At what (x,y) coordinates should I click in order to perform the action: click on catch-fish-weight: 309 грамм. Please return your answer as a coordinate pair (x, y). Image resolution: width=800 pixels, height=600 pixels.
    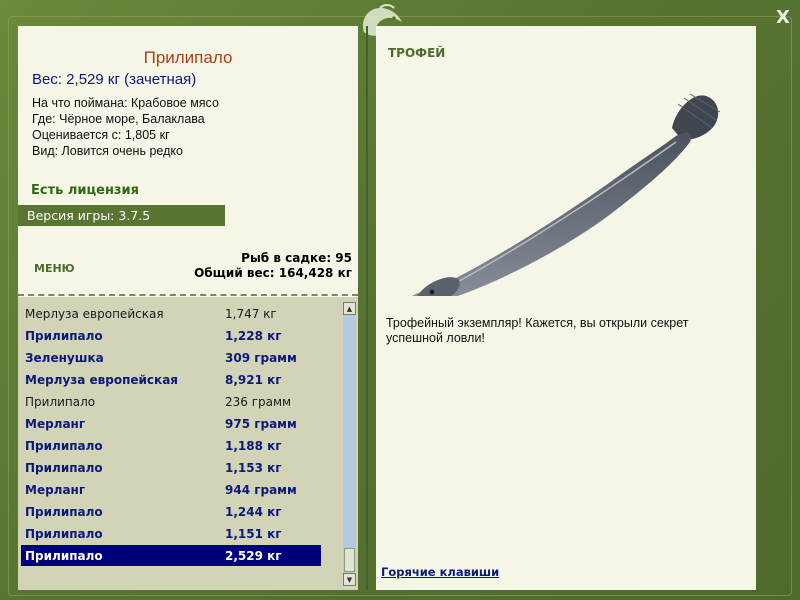
    Looking at the image, I should click on (261, 358).